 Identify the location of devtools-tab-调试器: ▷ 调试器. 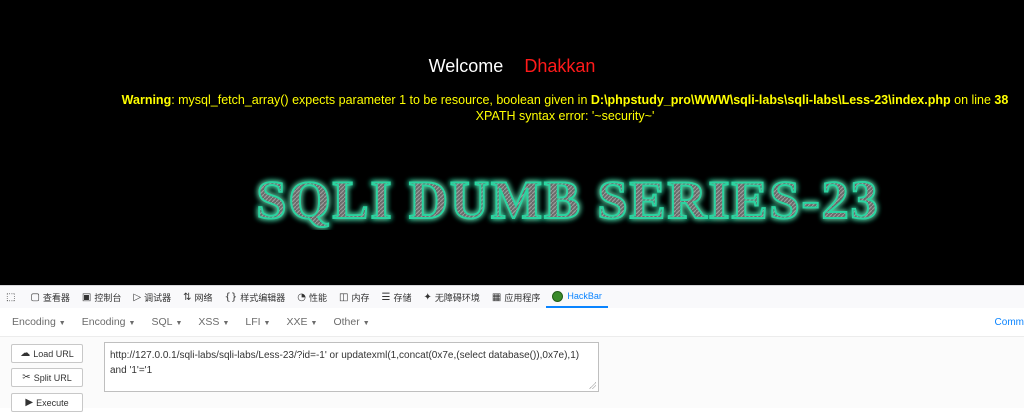
(152, 297).